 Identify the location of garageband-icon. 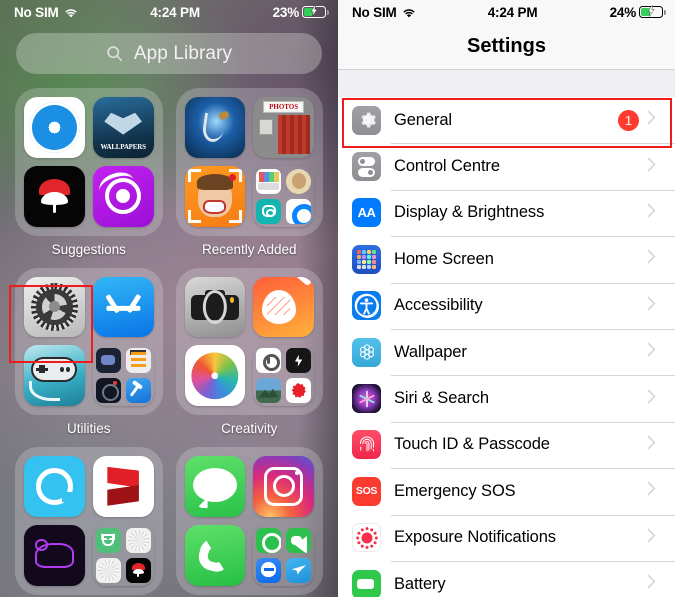
(283, 307).